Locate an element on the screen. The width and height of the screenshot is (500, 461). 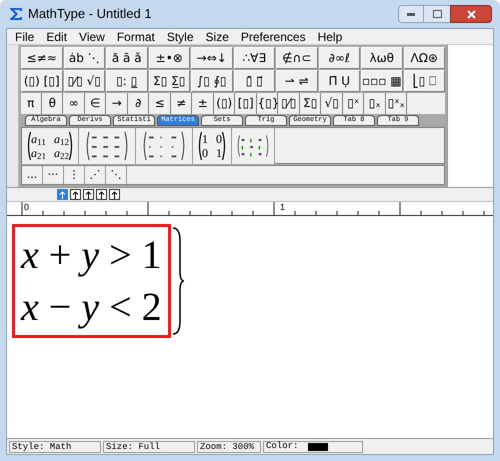
palette-button: ∉∩⊂ is located at coordinates (297, 58).